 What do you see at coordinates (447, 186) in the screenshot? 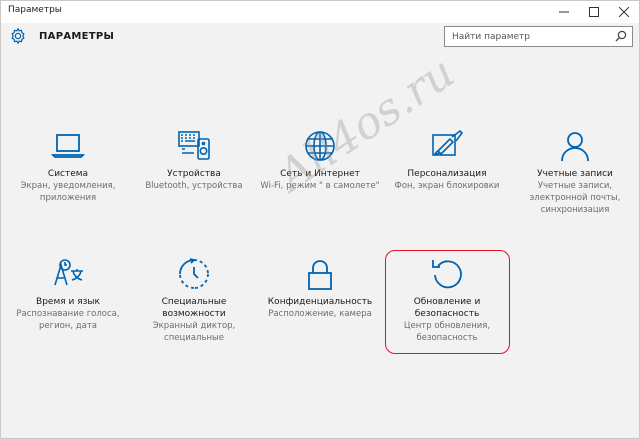
I see `tile-desc: Фон, экран блокировки` at bounding box center [447, 186].